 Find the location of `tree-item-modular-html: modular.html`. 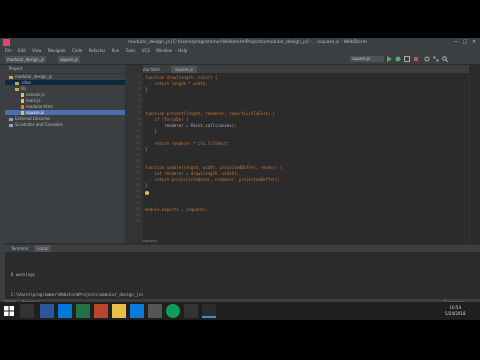

tree-item-modular-html: modular.html is located at coordinates (37, 106).